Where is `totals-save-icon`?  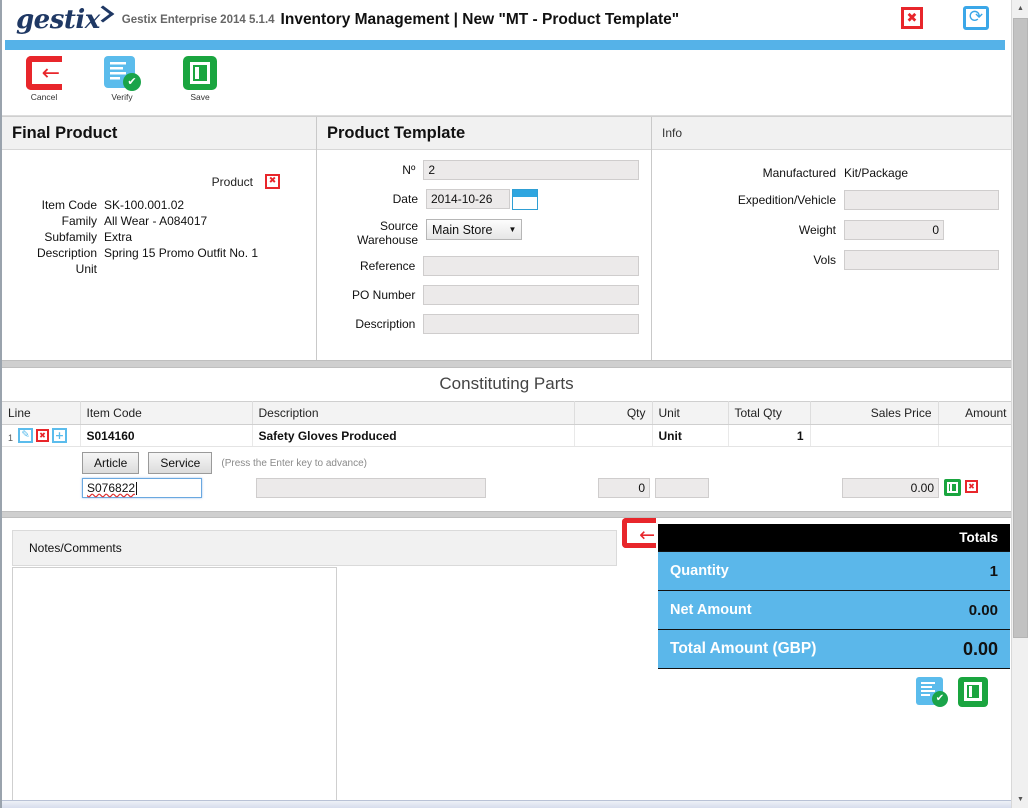
totals-save-icon is located at coordinates (973, 692).